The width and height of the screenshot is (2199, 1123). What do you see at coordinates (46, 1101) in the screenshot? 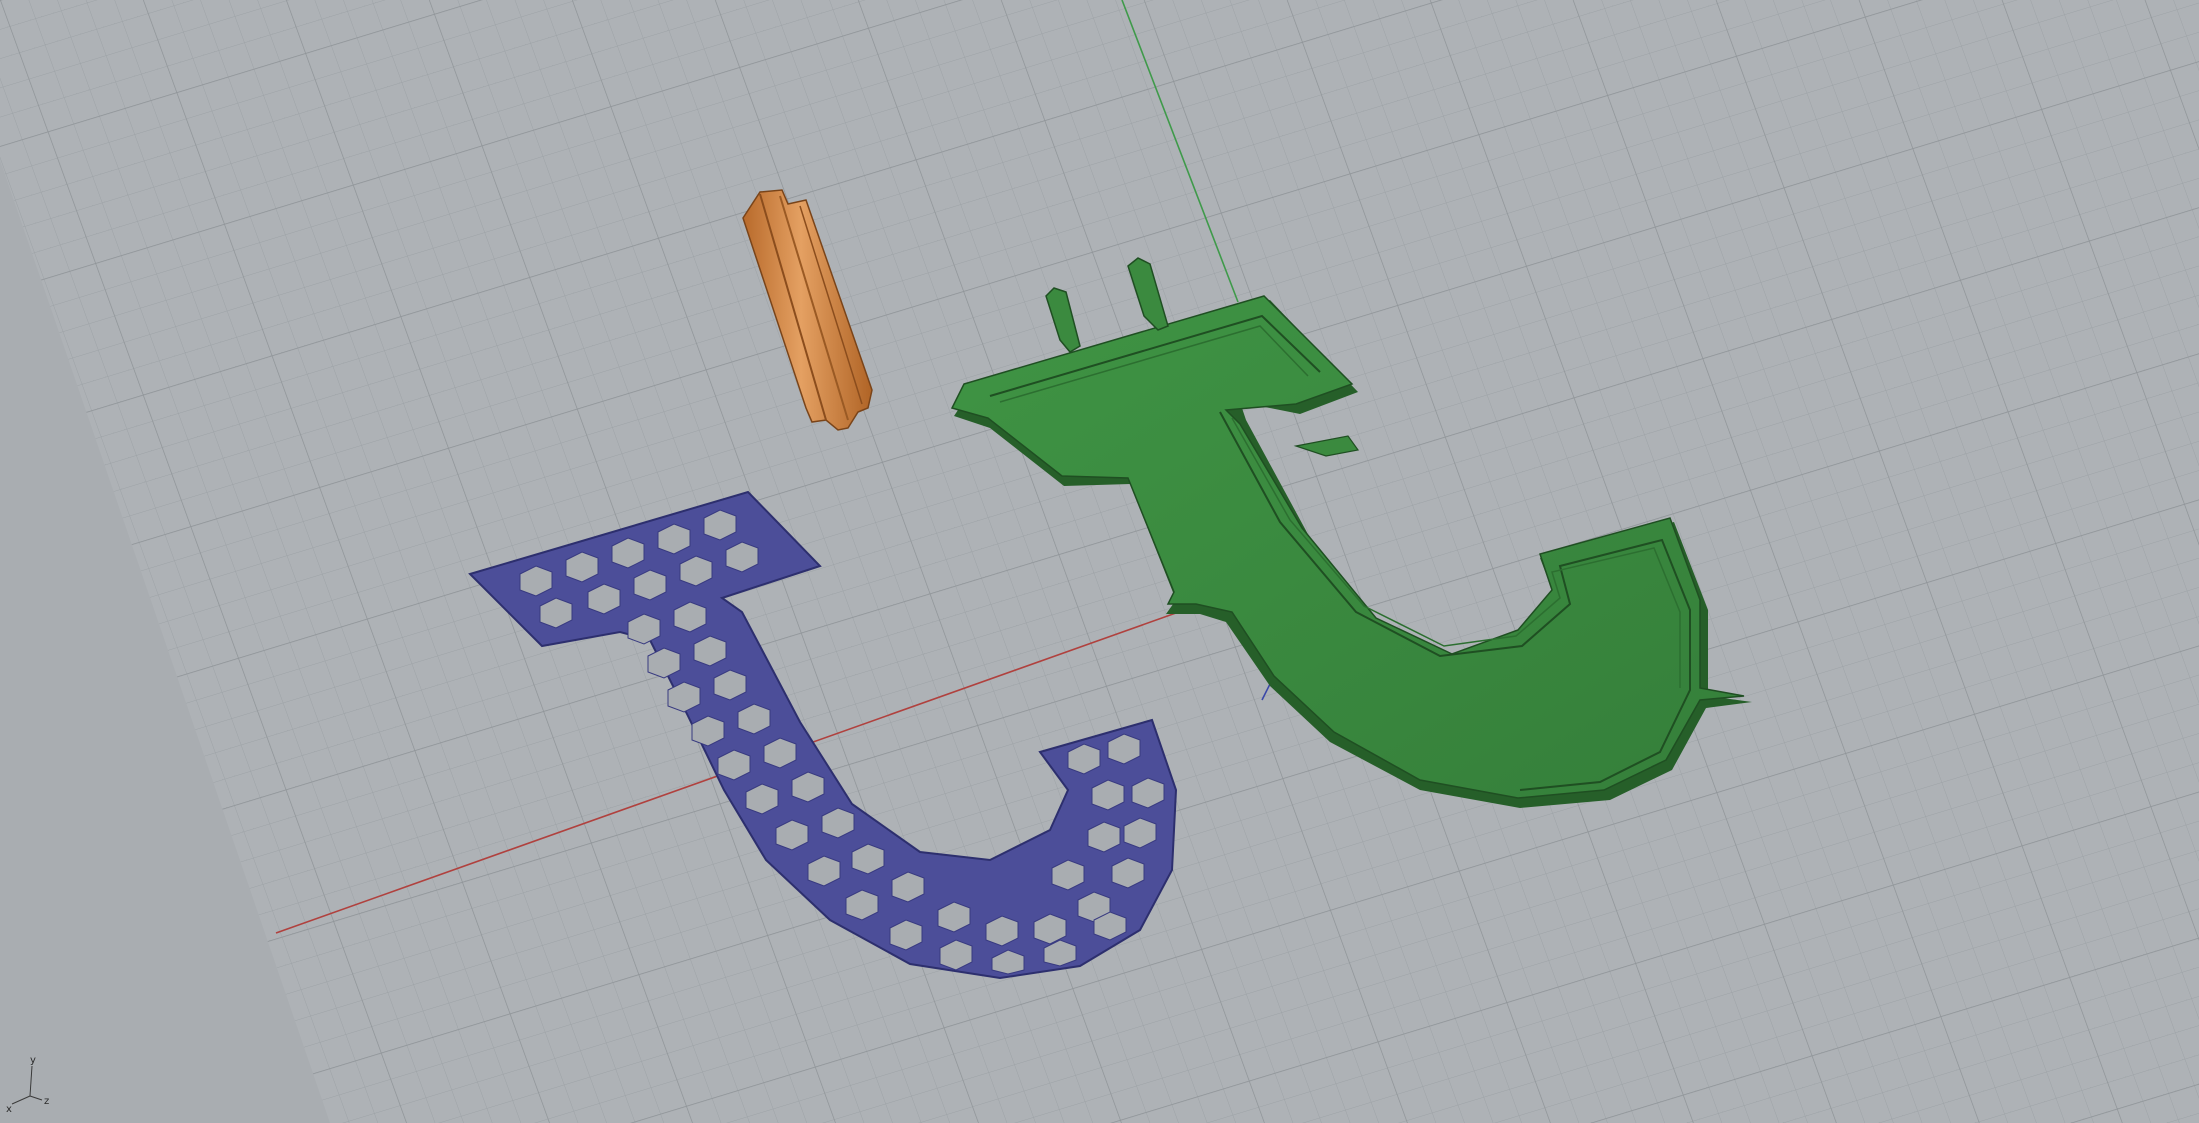
I see `widget-z-label: z` at bounding box center [46, 1101].